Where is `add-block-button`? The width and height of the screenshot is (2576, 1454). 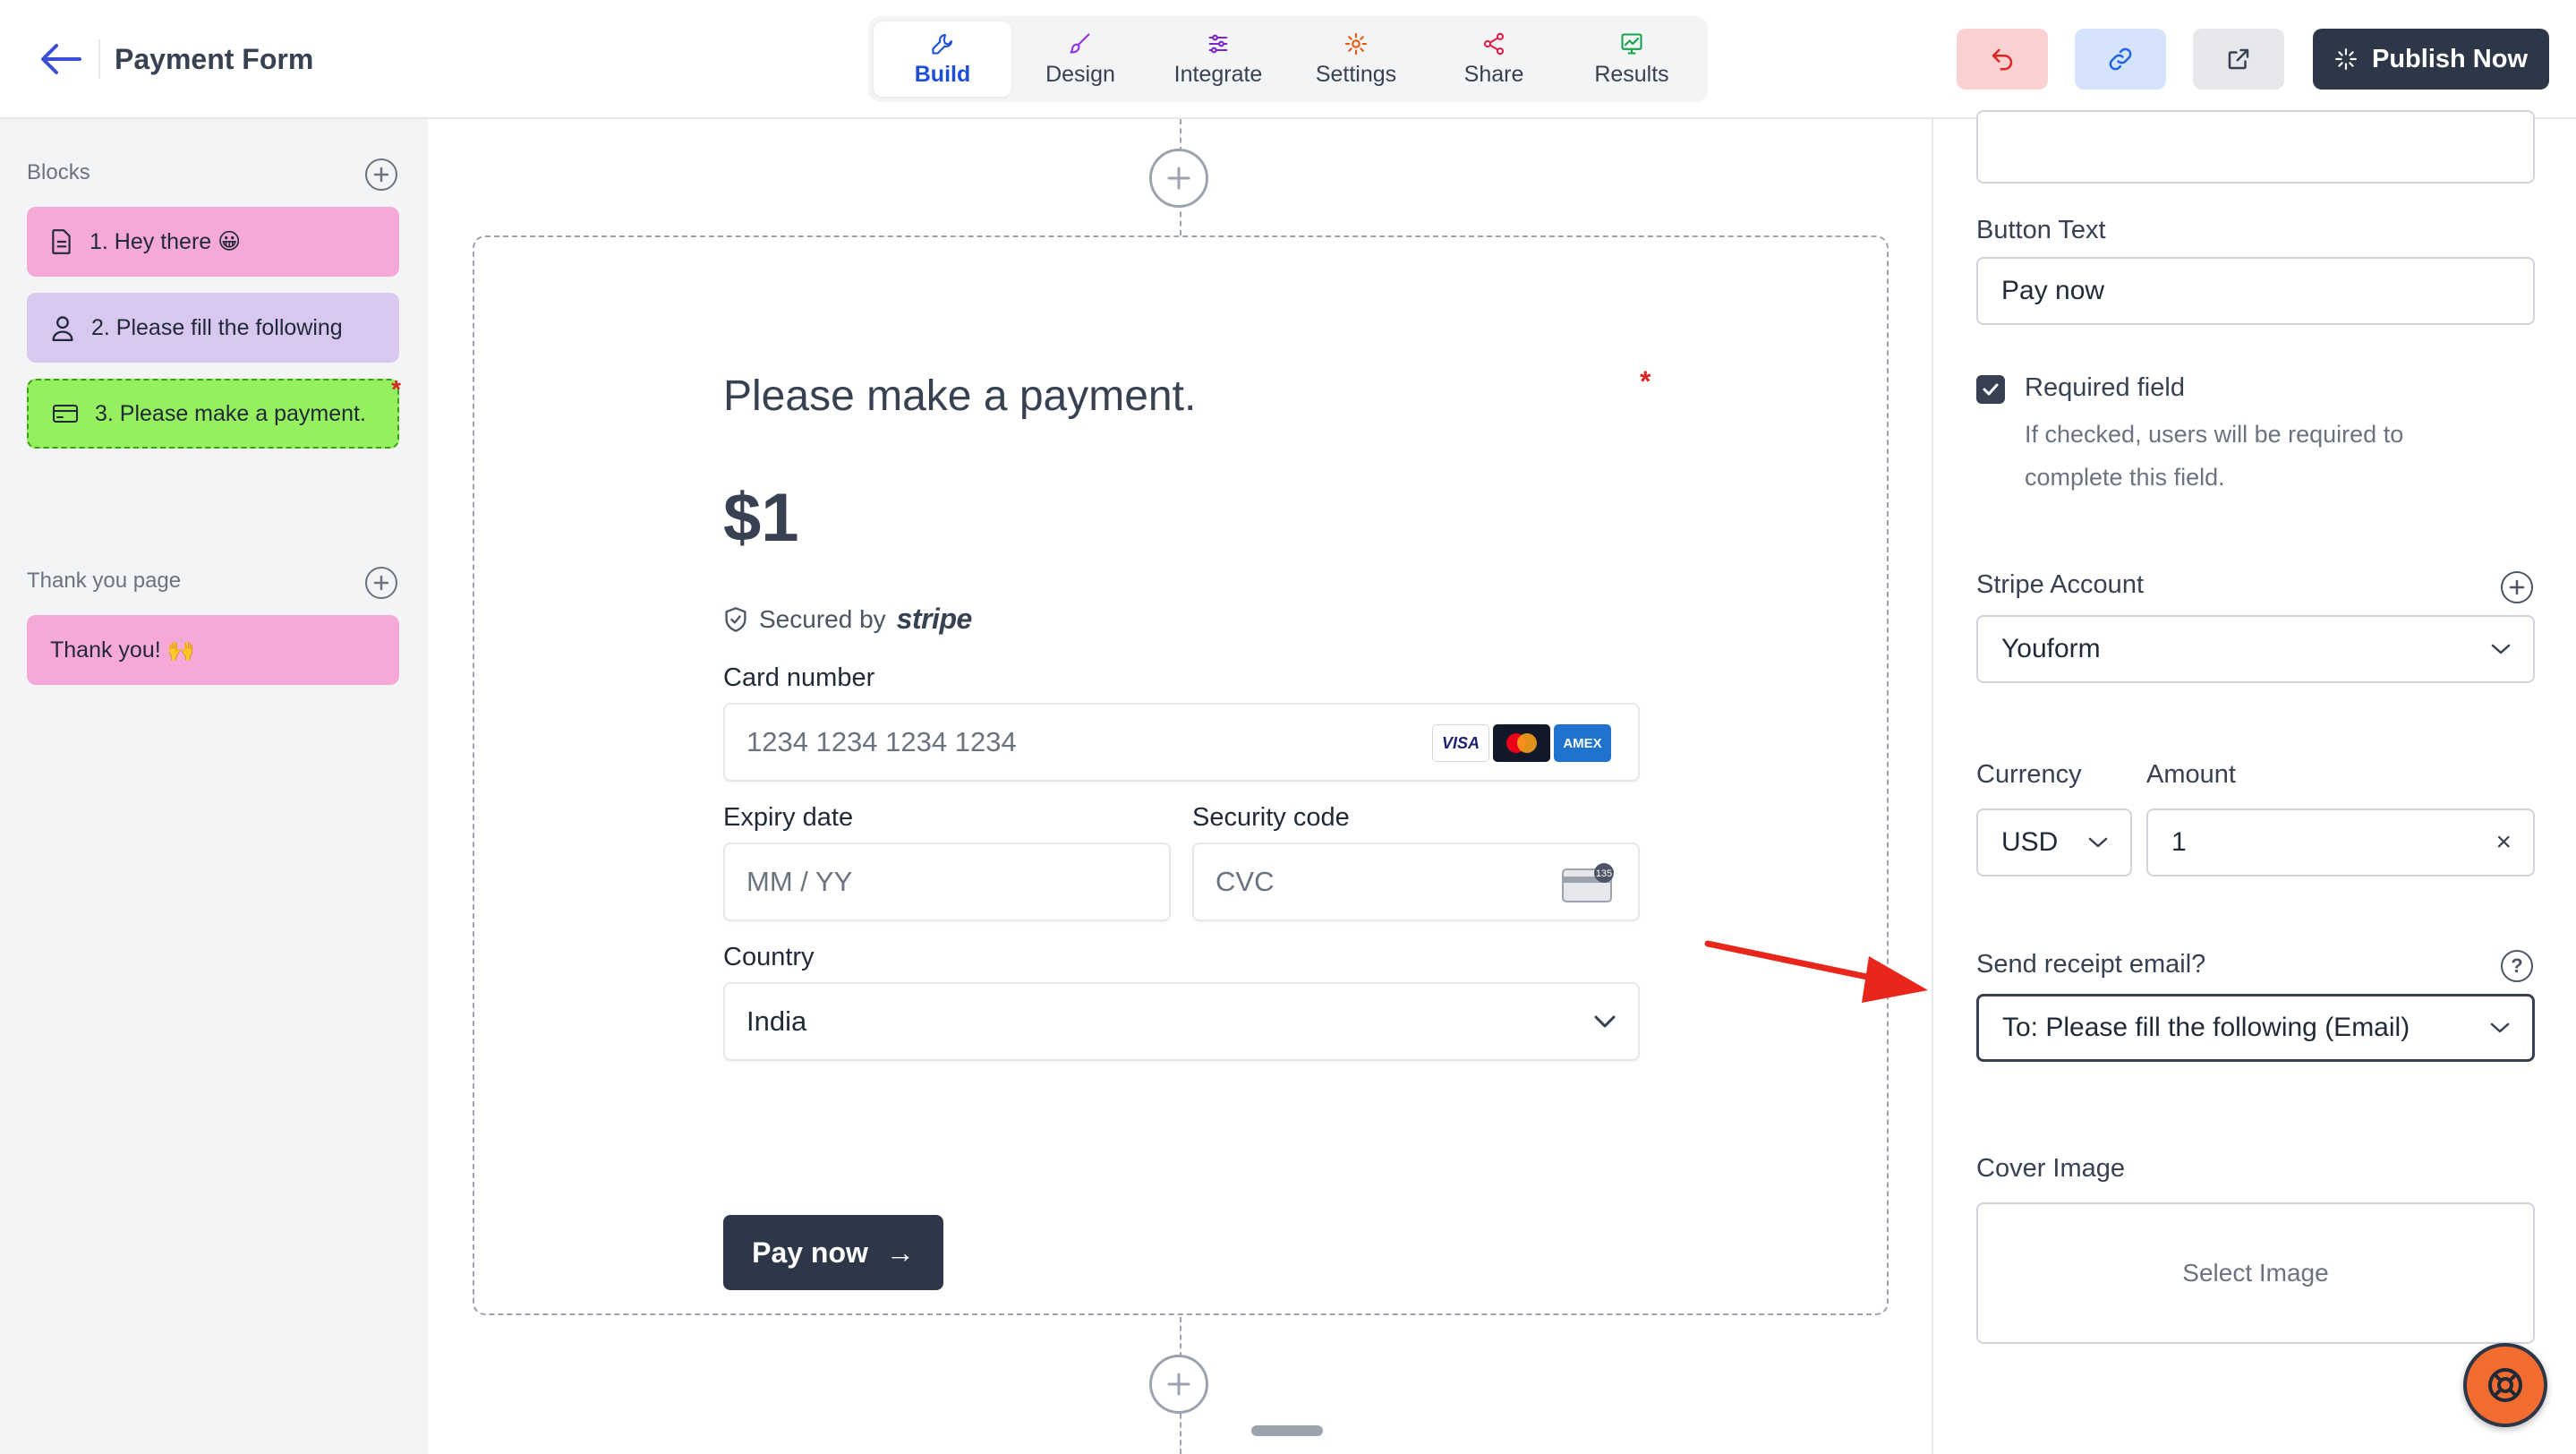
add-block-button is located at coordinates (381, 174).